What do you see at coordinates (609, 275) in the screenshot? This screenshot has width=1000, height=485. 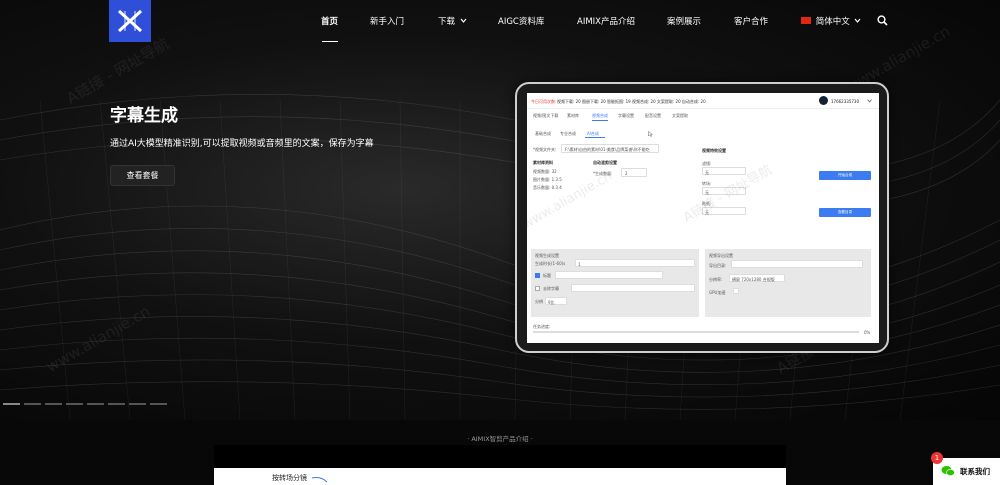 I see `title-input` at bounding box center [609, 275].